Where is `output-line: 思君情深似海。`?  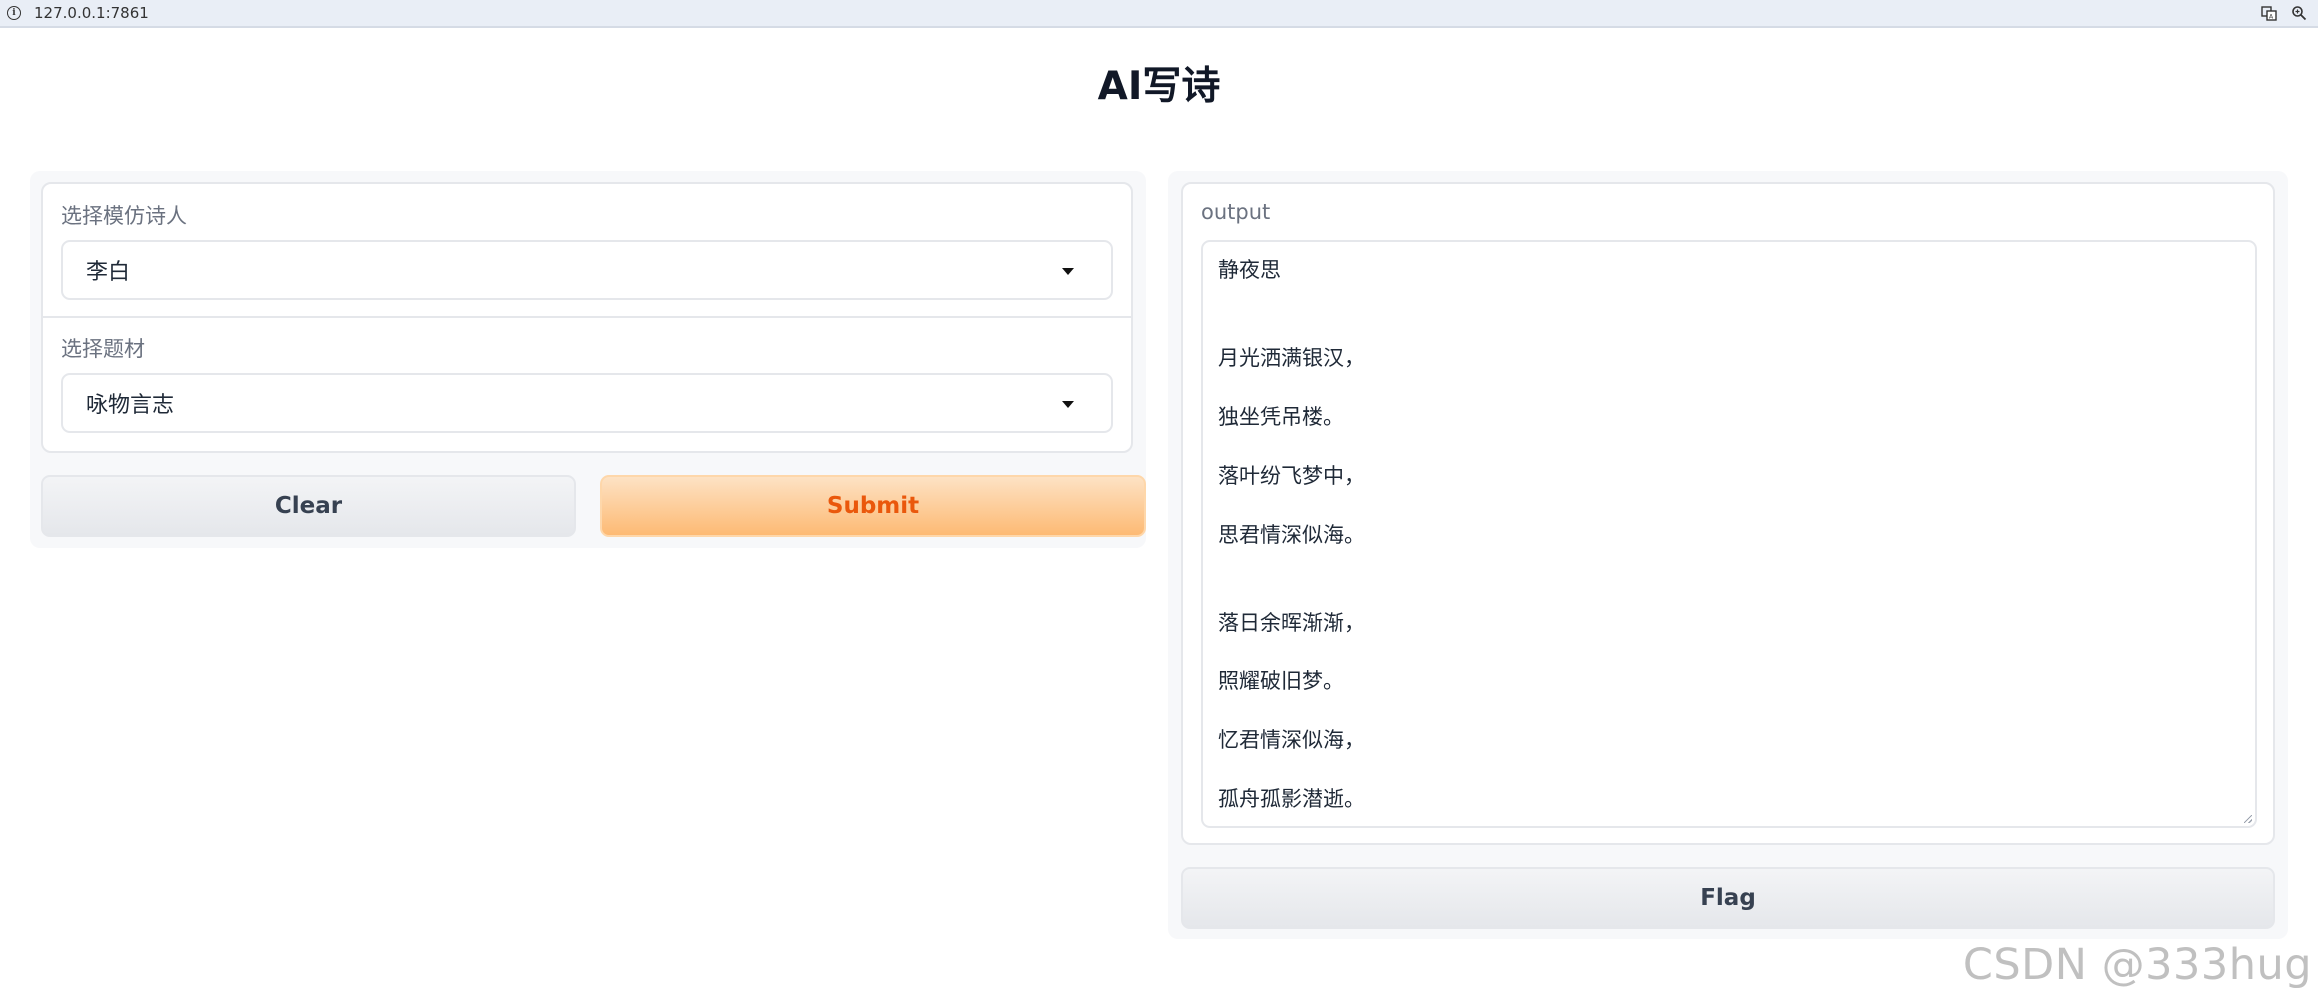 output-line: 思君情深似海。 is located at coordinates (1291, 534).